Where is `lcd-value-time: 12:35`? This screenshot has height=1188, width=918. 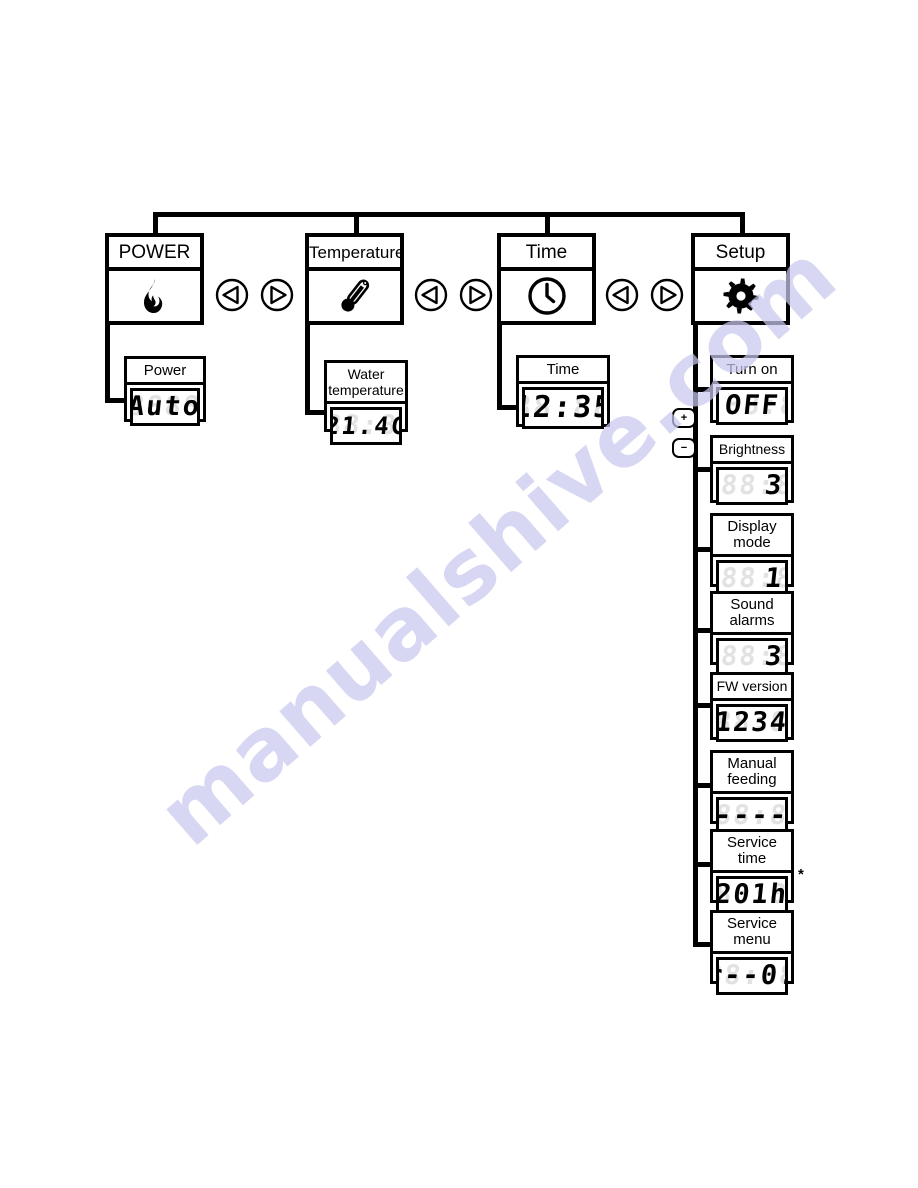
lcd-value-time: 12:35 is located at coordinates (563, 407).